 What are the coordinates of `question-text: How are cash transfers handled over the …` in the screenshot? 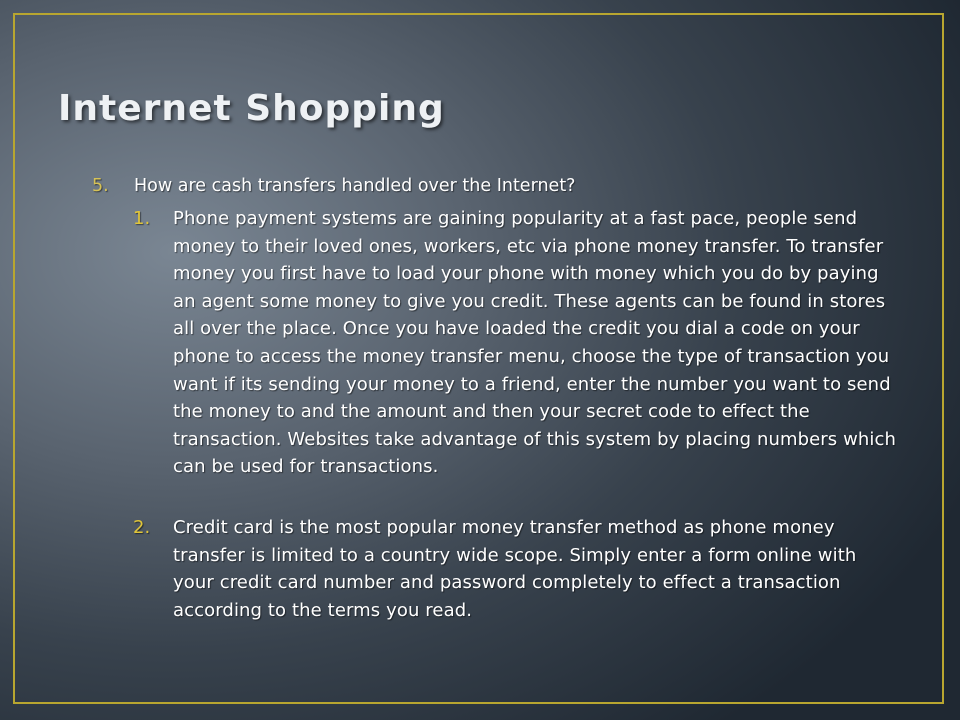 It's located at (355, 186).